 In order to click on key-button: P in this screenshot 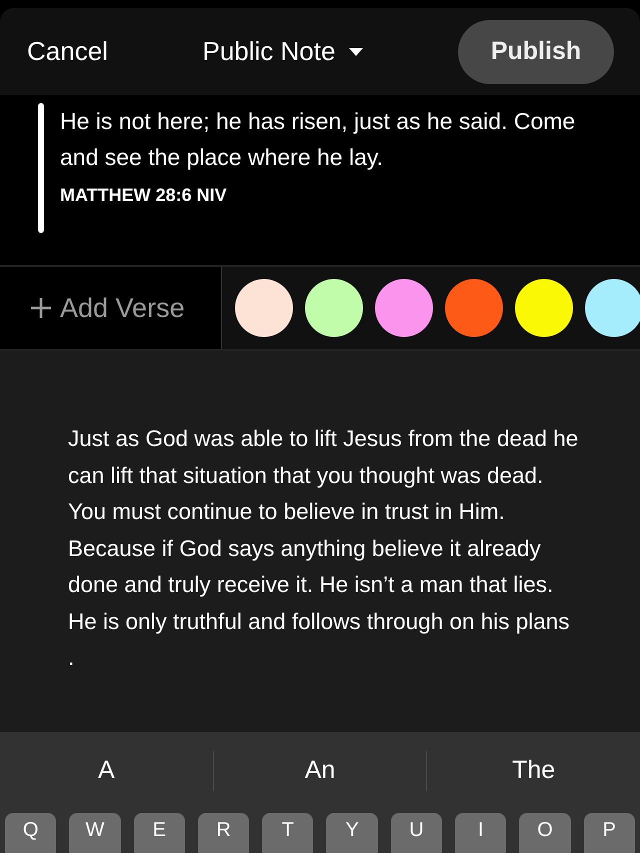, I will do `click(609, 833)`.